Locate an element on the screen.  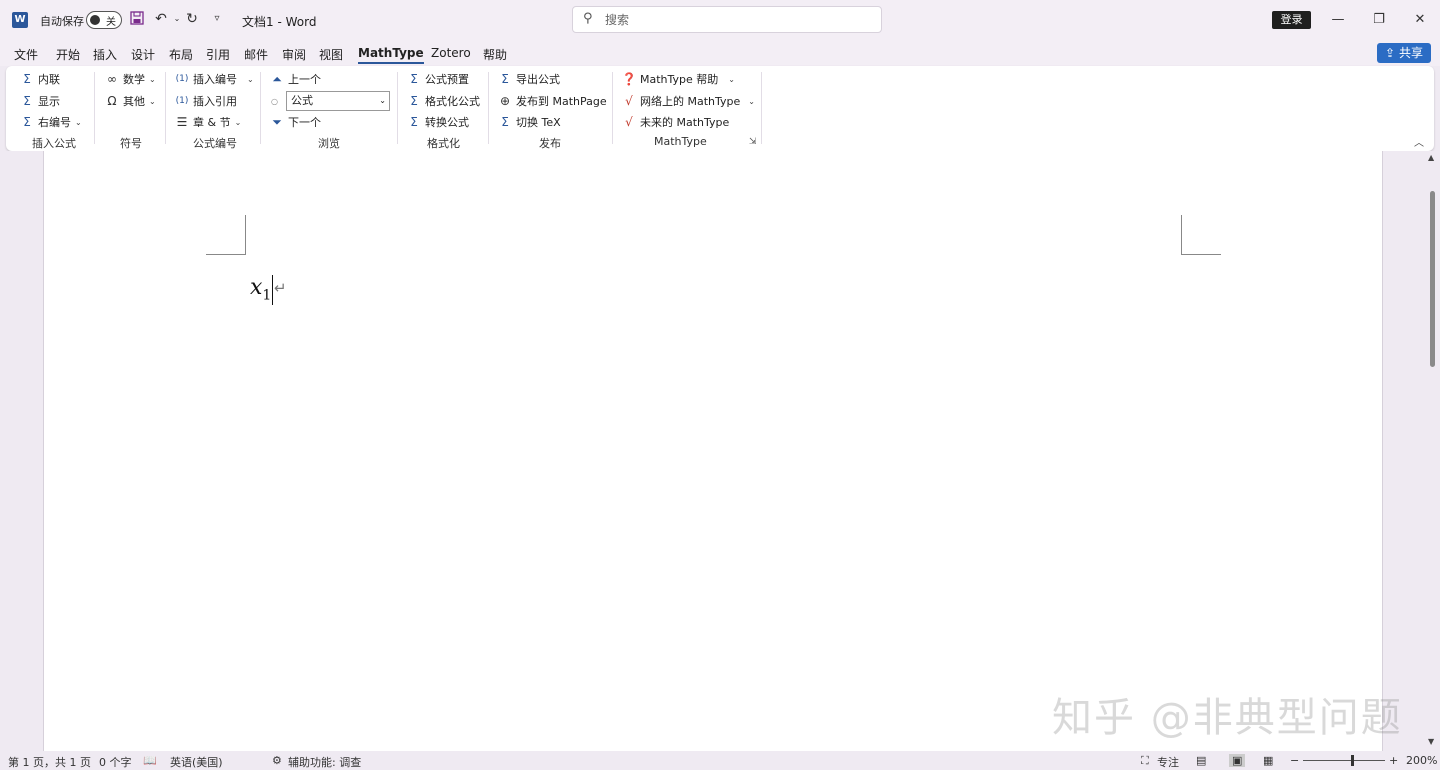
chapter-section-button: ☰ 章 & 节 ⌄ is located at coordinates (208, 122).